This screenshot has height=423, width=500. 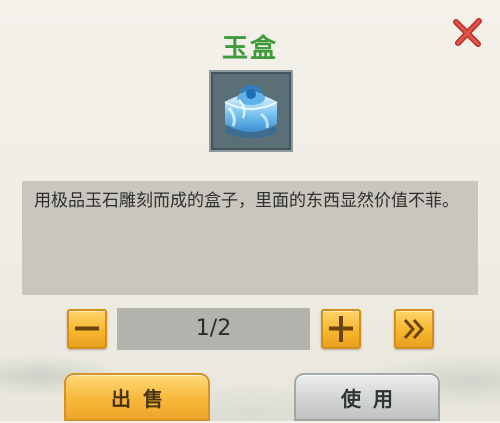 I want to click on item-icon-slot, so click(x=251, y=111).